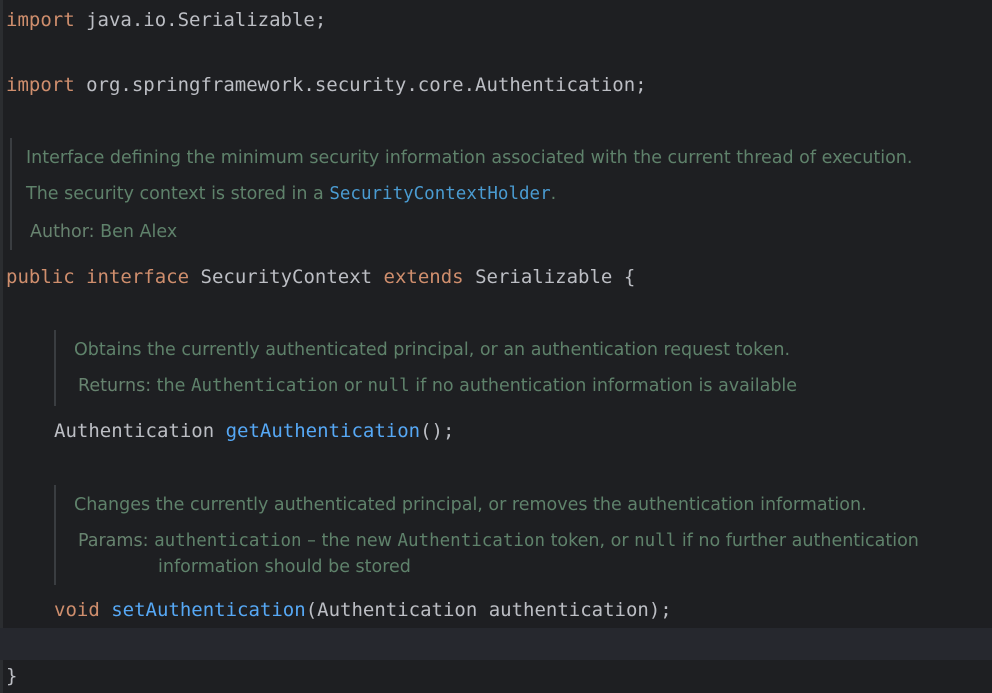  Describe the element at coordinates (423, 277) in the screenshot. I see `keyword: extends` at that location.